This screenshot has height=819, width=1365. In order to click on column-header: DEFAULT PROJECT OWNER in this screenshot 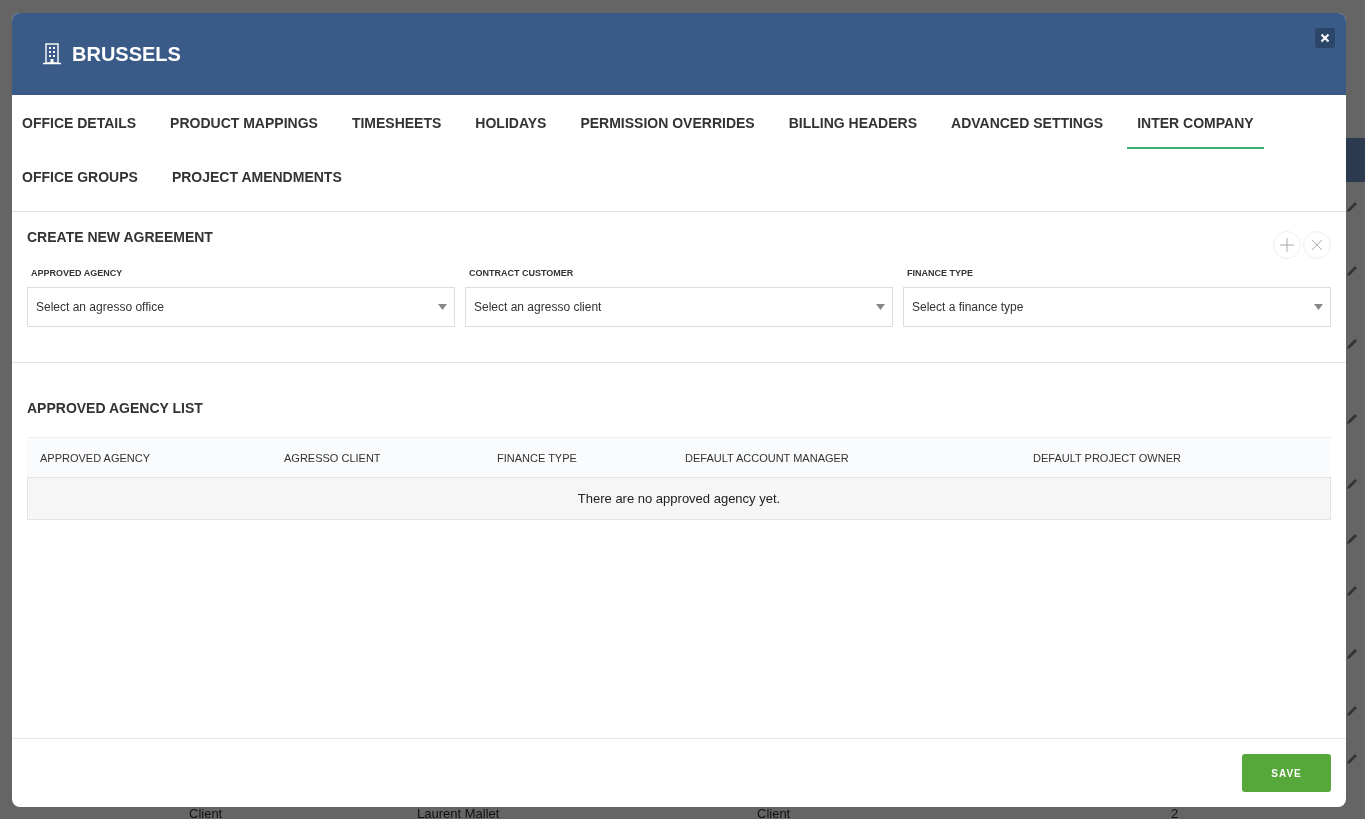, I will do `click(1107, 457)`.